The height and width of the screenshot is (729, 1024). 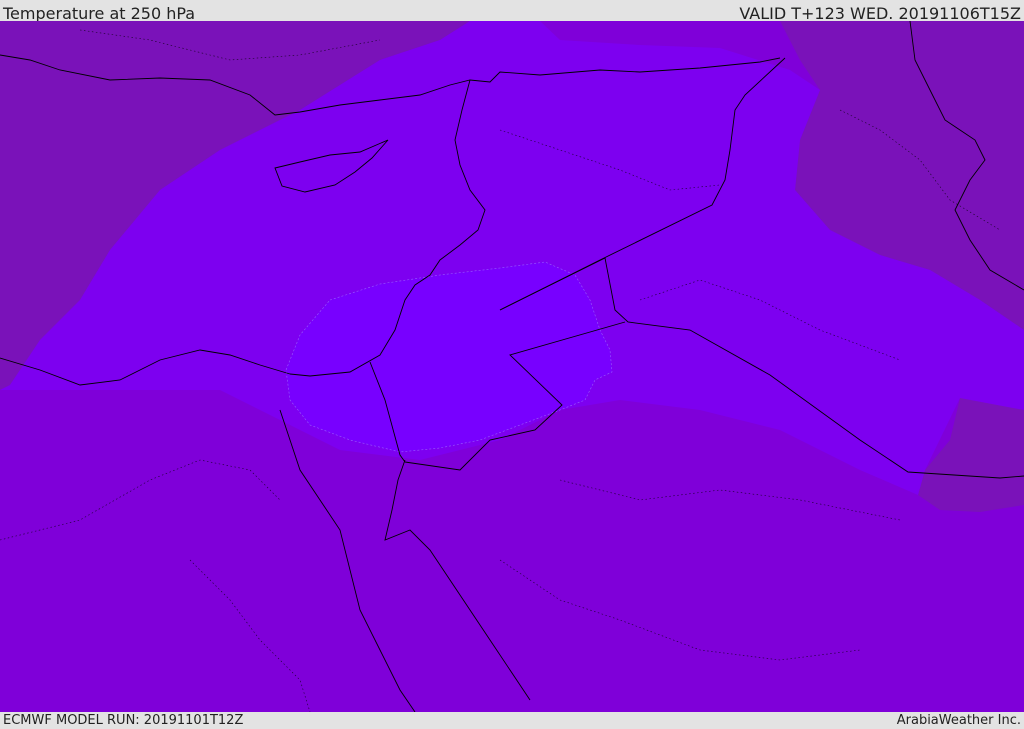 I want to click on credit-label: ArabiaWeather Inc., so click(x=958, y=720).